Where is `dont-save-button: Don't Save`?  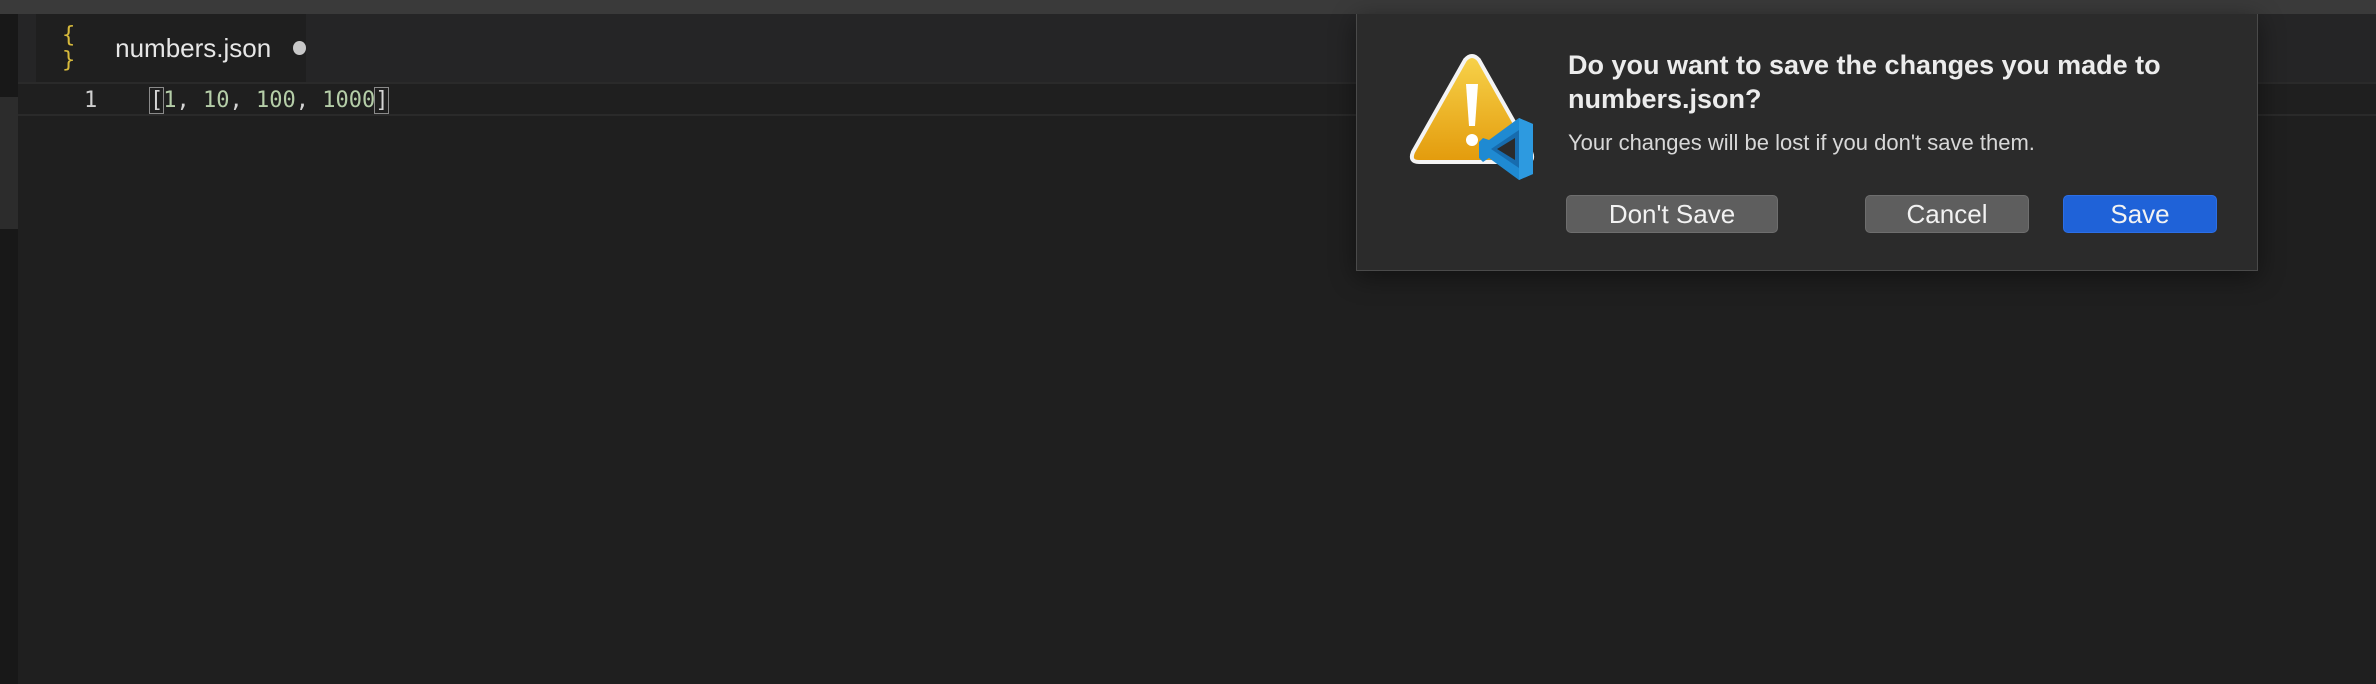 dont-save-button: Don't Save is located at coordinates (1672, 214).